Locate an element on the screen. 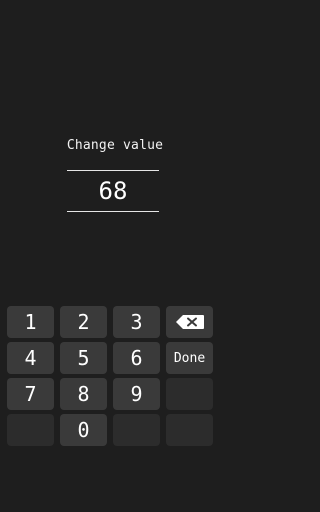 This screenshot has height=512, width=320. backspace-button is located at coordinates (189, 322).